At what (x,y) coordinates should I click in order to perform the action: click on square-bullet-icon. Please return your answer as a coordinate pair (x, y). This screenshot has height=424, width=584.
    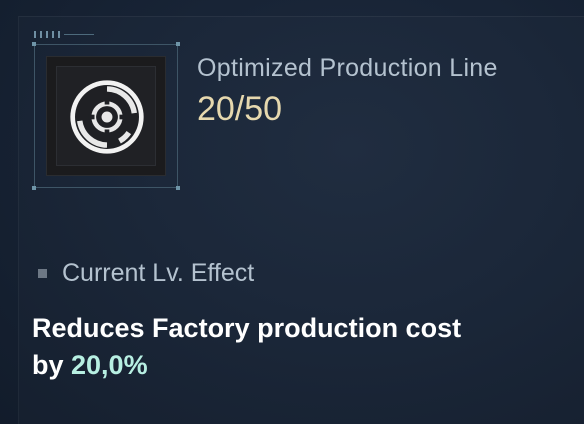
    Looking at the image, I should click on (42, 273).